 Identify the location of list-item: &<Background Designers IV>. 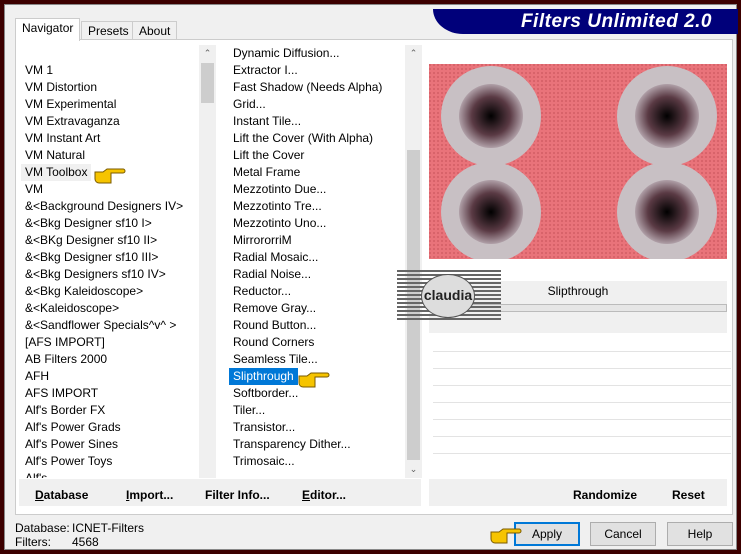
(110, 206).